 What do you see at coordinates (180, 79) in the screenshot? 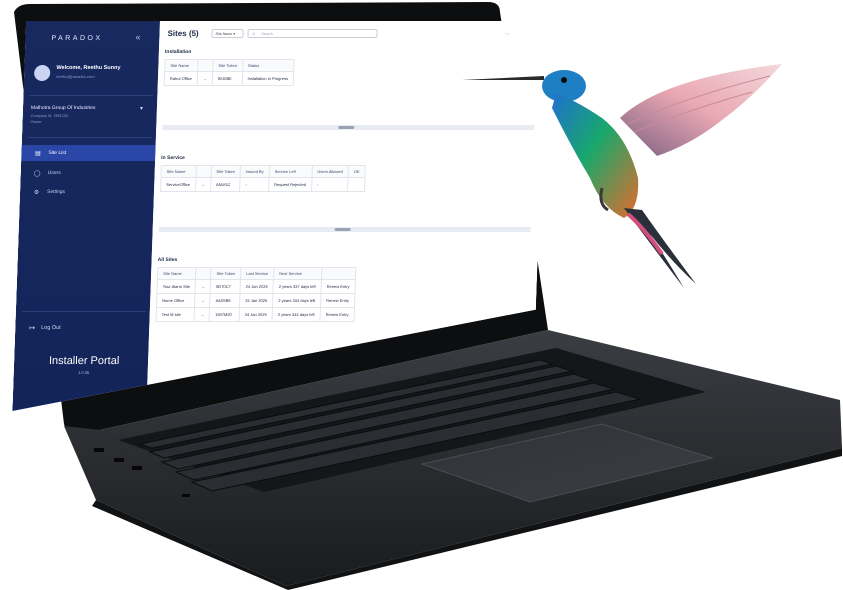
I see `cell-site-name: Rahul Office` at bounding box center [180, 79].